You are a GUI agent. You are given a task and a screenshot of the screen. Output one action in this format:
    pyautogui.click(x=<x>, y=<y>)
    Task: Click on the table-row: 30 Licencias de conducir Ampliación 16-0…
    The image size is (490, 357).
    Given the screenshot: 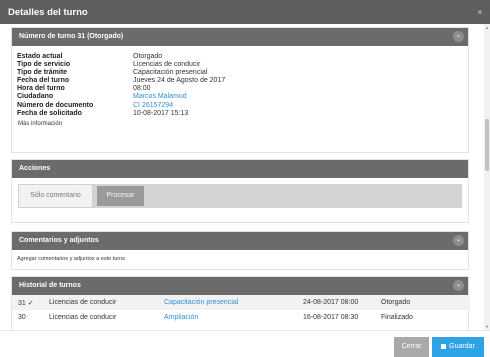 What is the action you would take?
    pyautogui.click(x=241, y=317)
    